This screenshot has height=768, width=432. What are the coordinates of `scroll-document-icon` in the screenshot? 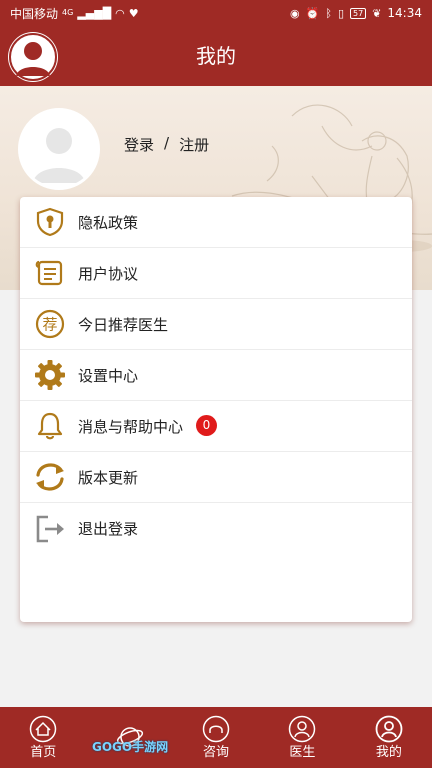 It's located at (50, 273).